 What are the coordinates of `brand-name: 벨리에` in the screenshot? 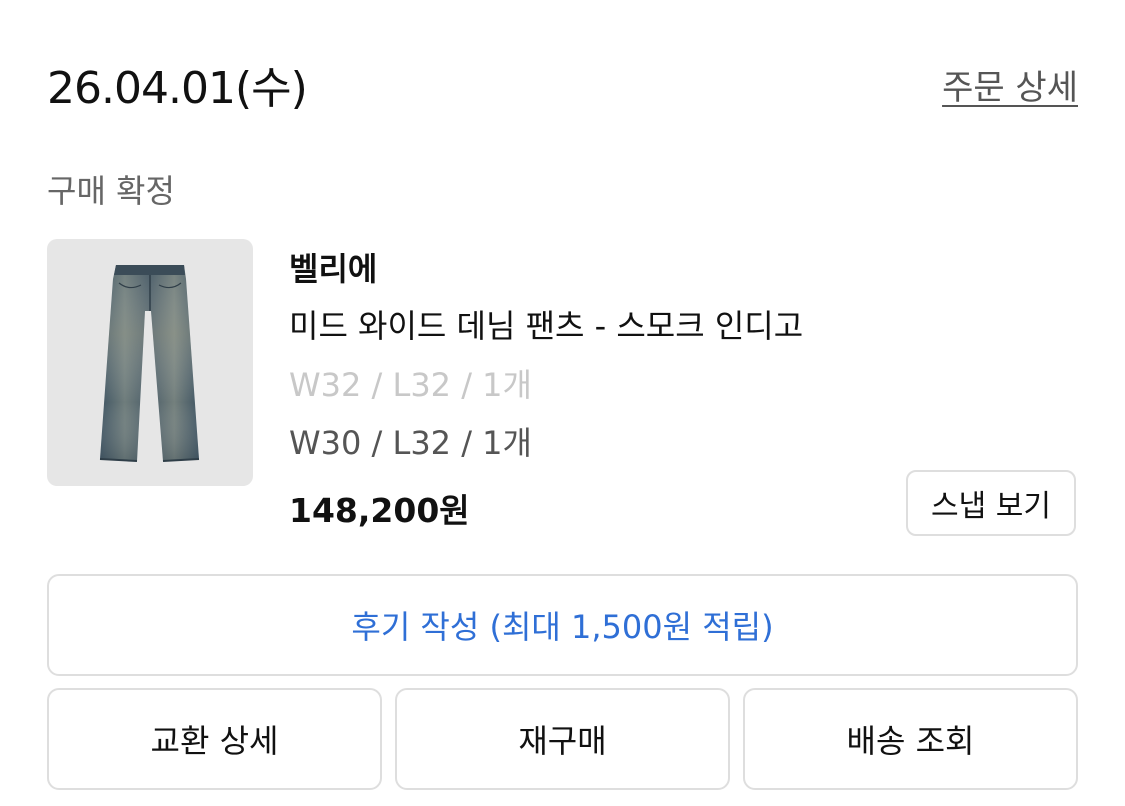 It's located at (333, 267).